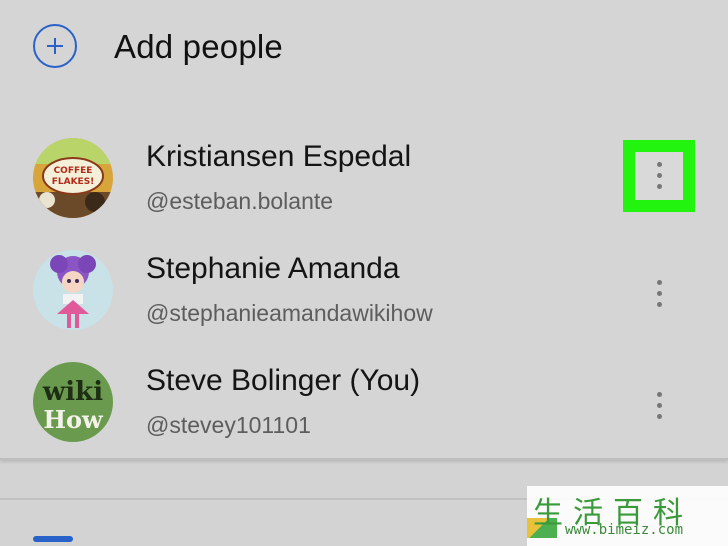  Describe the element at coordinates (55, 541) in the screenshot. I see `bottom-link-partial` at that location.